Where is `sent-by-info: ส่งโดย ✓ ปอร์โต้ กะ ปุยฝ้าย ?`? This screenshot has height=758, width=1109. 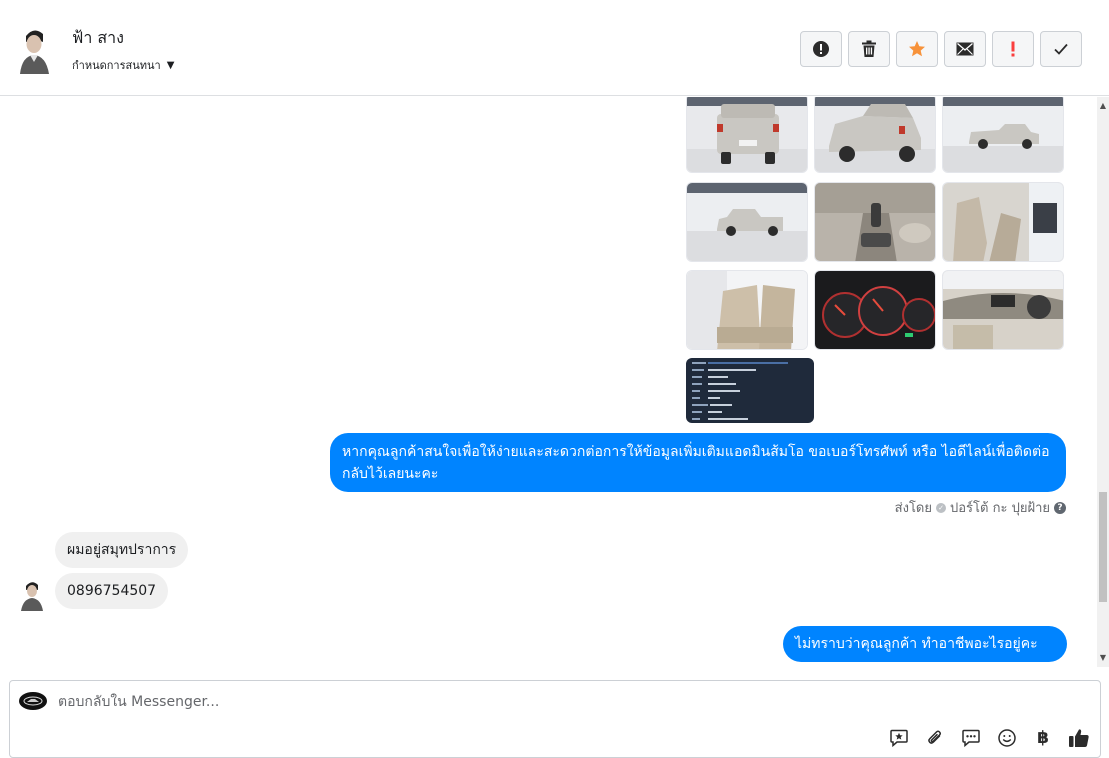 sent-by-info: ส่งโดย ✓ ปอร์โต้ กะ ปุยฝ้าย ? is located at coordinates (980, 507).